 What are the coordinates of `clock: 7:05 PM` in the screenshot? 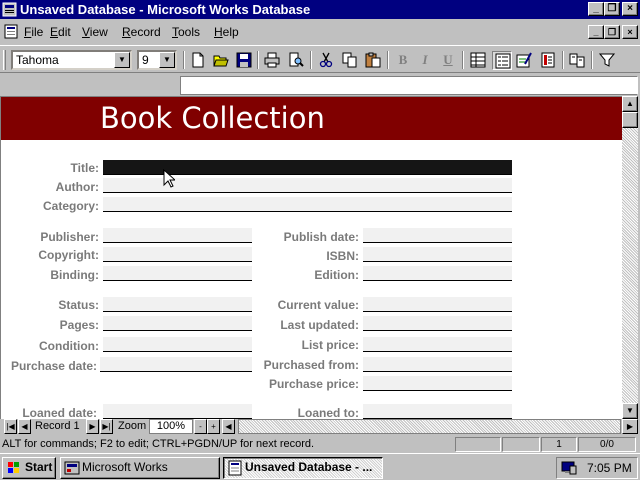 It's located at (609, 468).